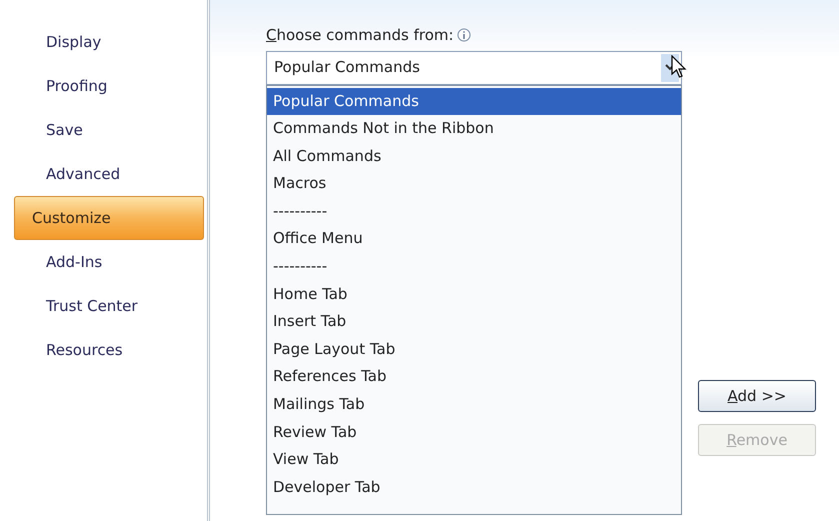 Image resolution: width=839 pixels, height=521 pixels. What do you see at coordinates (474, 239) in the screenshot?
I see `dropdown-option: Office Menu` at bounding box center [474, 239].